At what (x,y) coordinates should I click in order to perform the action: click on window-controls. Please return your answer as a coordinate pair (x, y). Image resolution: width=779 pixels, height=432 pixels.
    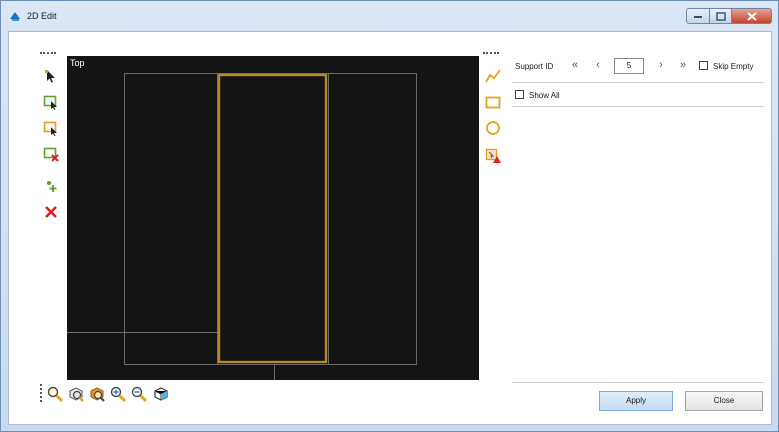
    Looking at the image, I should click on (729, 16).